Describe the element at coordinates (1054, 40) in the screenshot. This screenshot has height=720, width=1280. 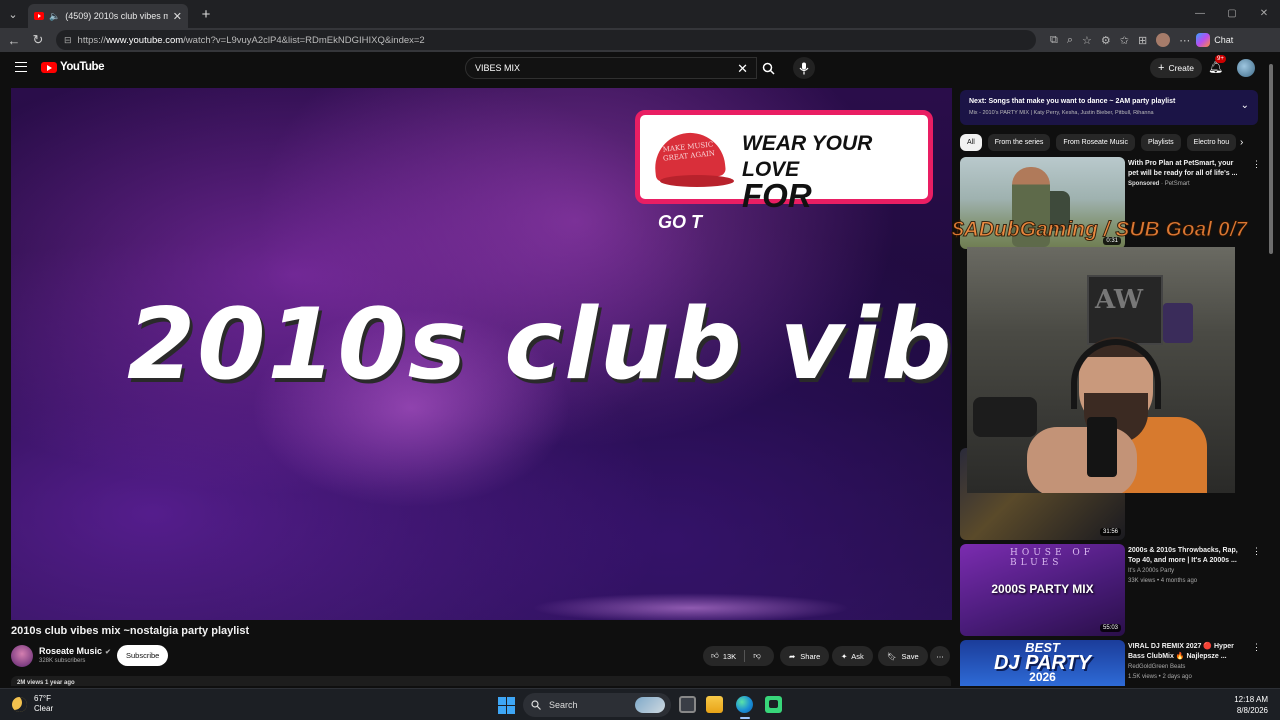
I see `open-app-icon: ⧉` at that location.